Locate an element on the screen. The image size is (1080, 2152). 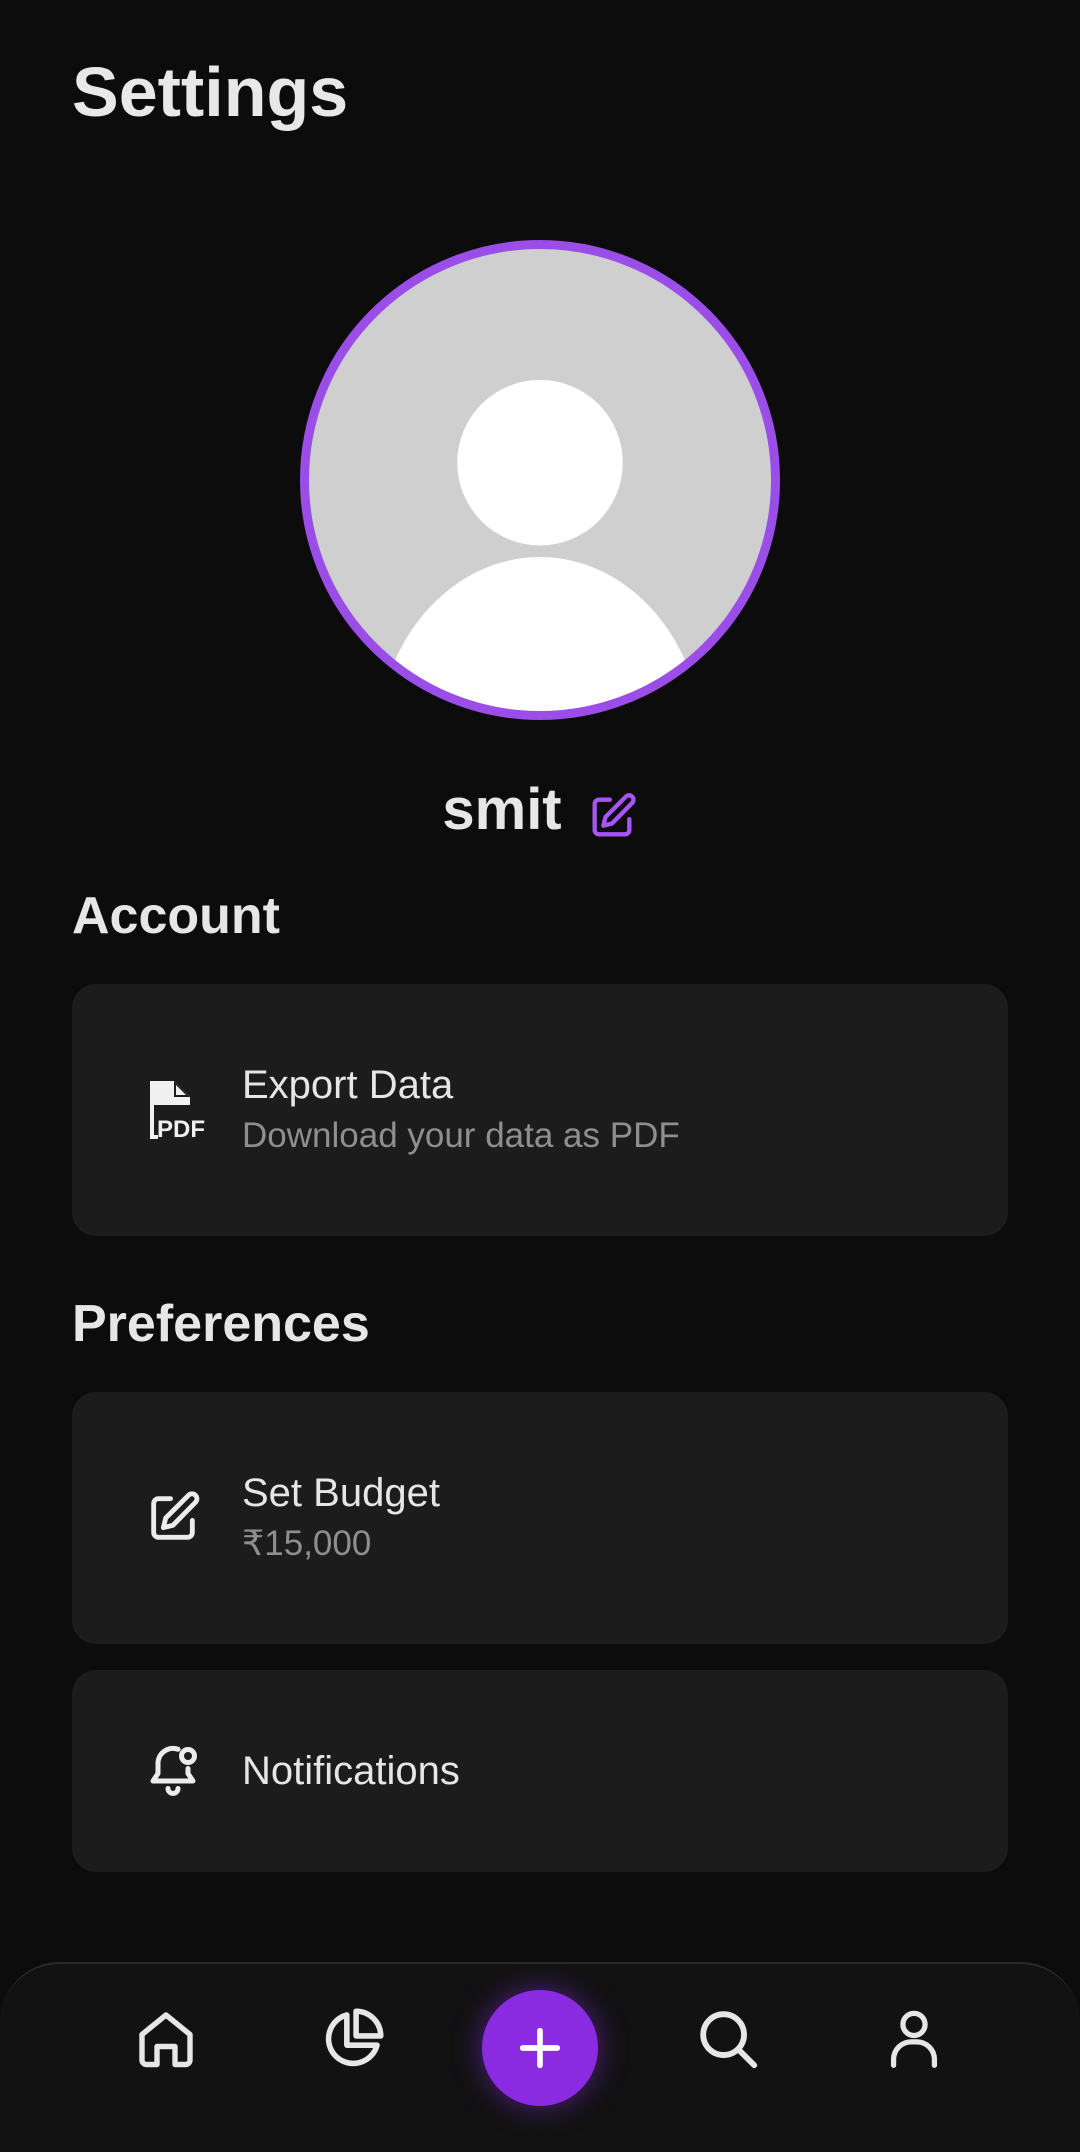
avatar is located at coordinates (540, 480).